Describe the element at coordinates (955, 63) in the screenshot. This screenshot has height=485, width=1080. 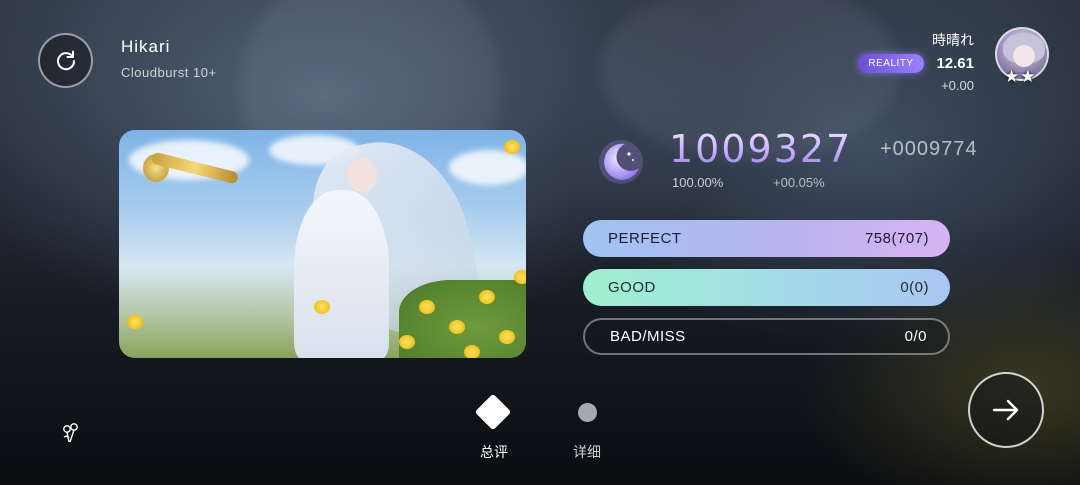
I see `rks-value: 12.61` at that location.